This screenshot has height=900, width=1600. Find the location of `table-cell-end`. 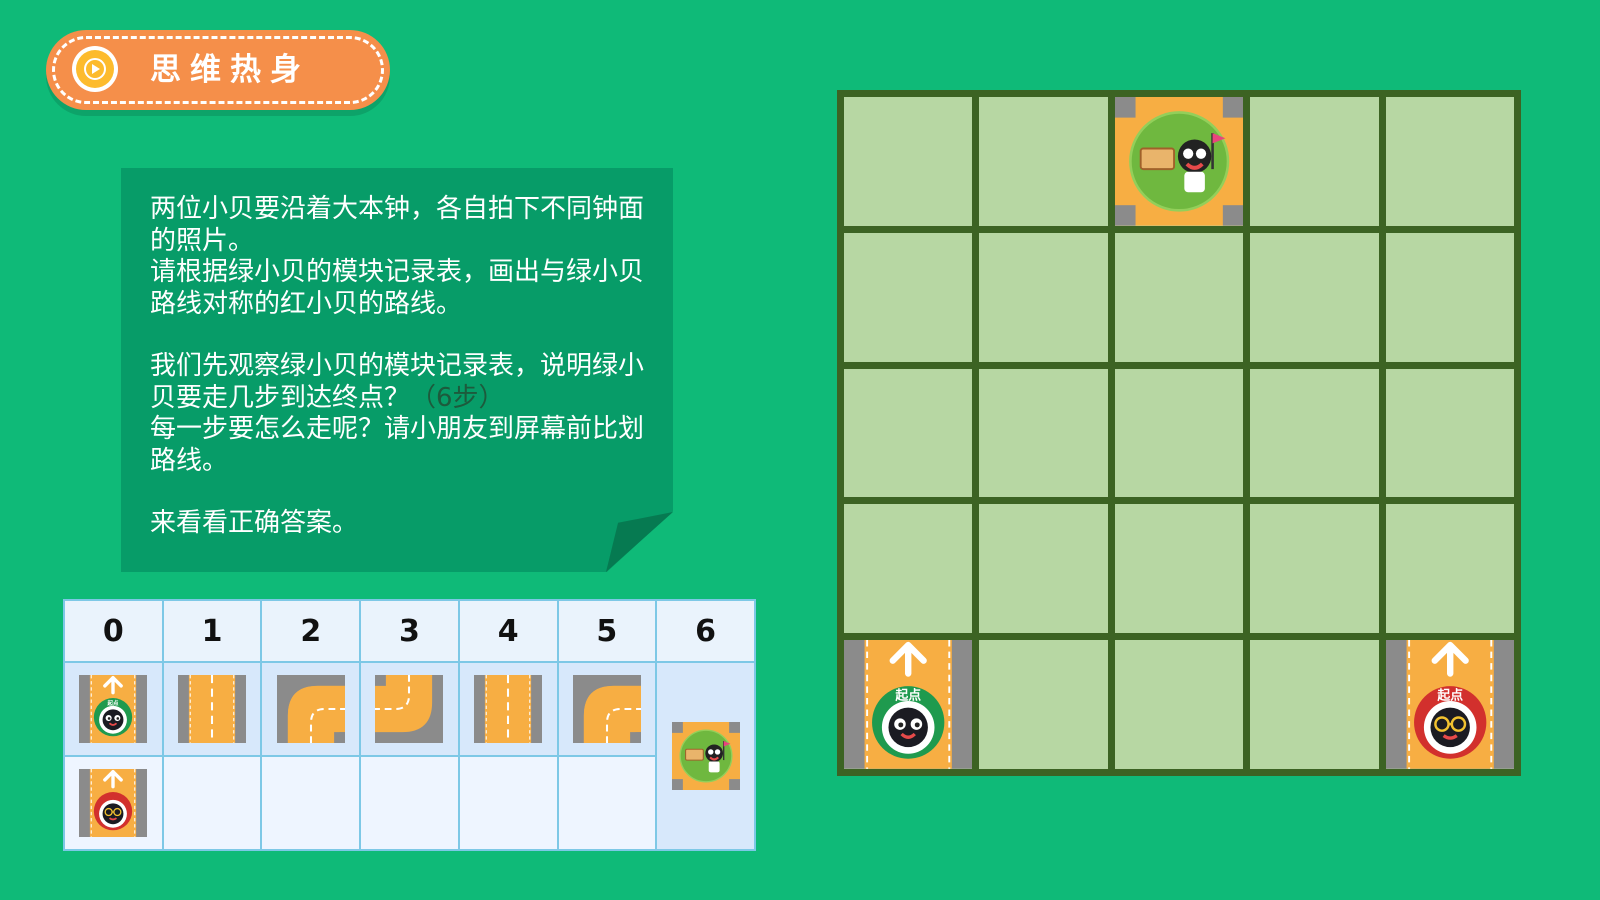

table-cell-end is located at coordinates (705, 756).